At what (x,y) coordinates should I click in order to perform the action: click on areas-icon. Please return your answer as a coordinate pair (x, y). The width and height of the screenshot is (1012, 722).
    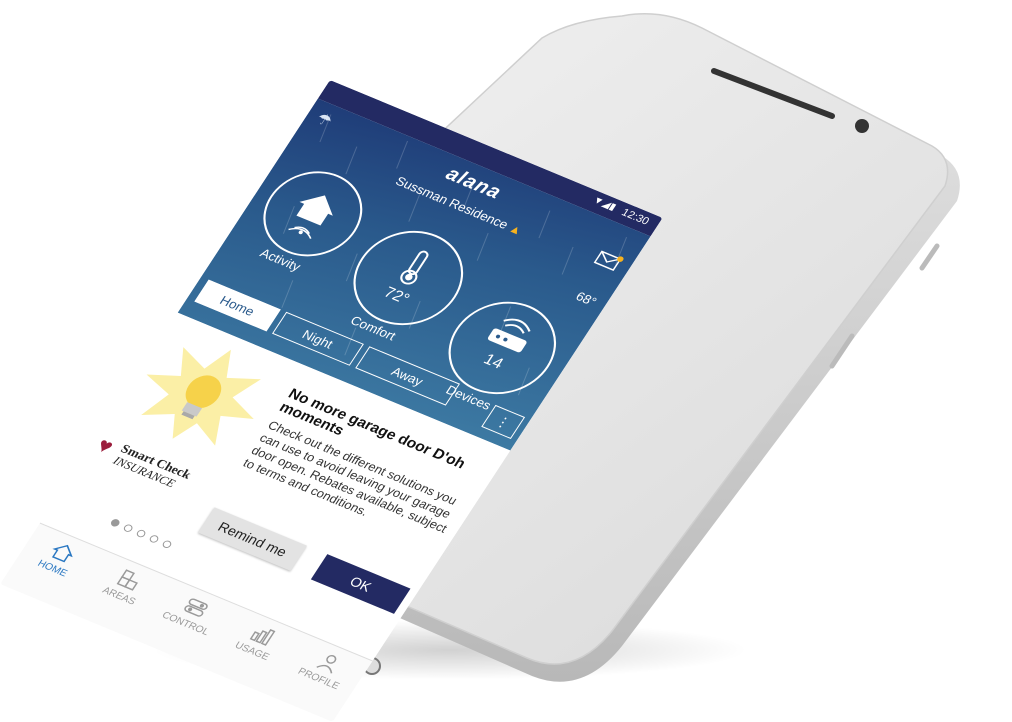
    Looking at the image, I should click on (127, 580).